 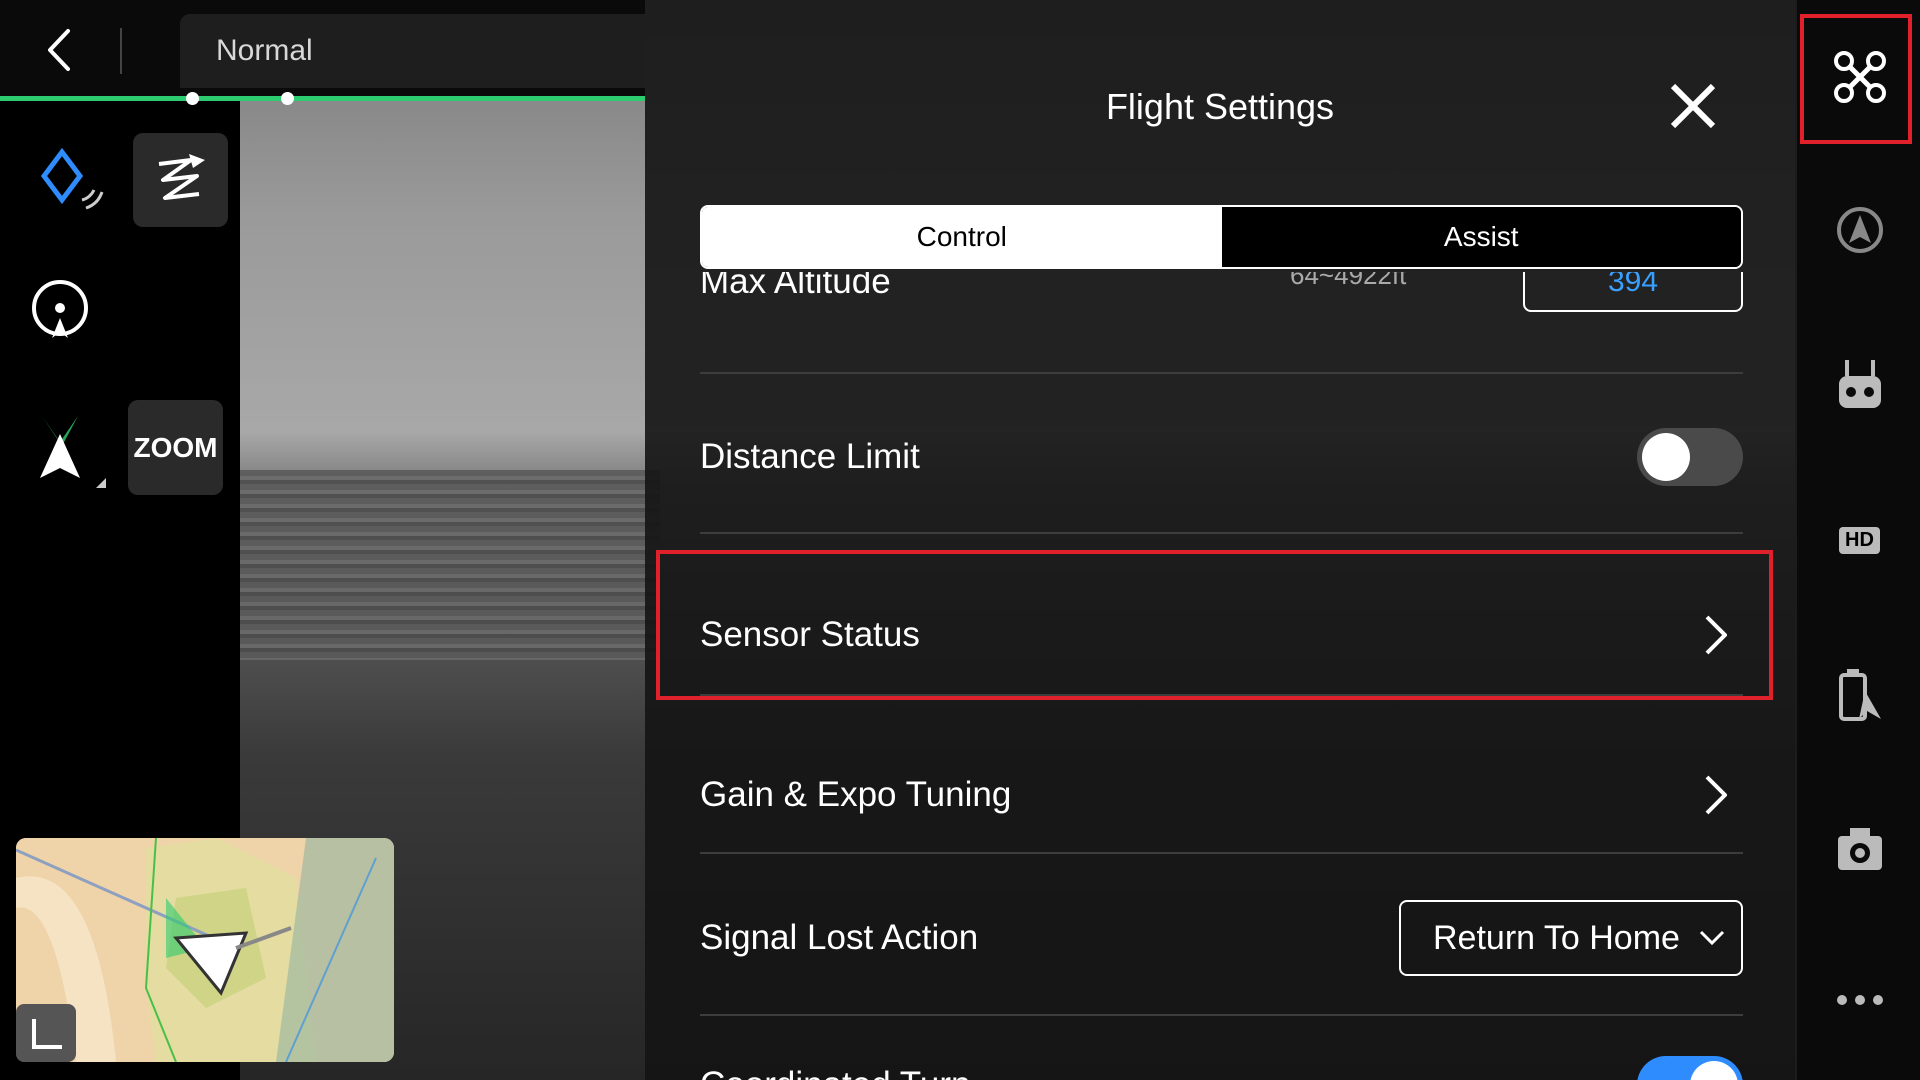 I want to click on minimap-expand-button, so click(x=46, y=1033).